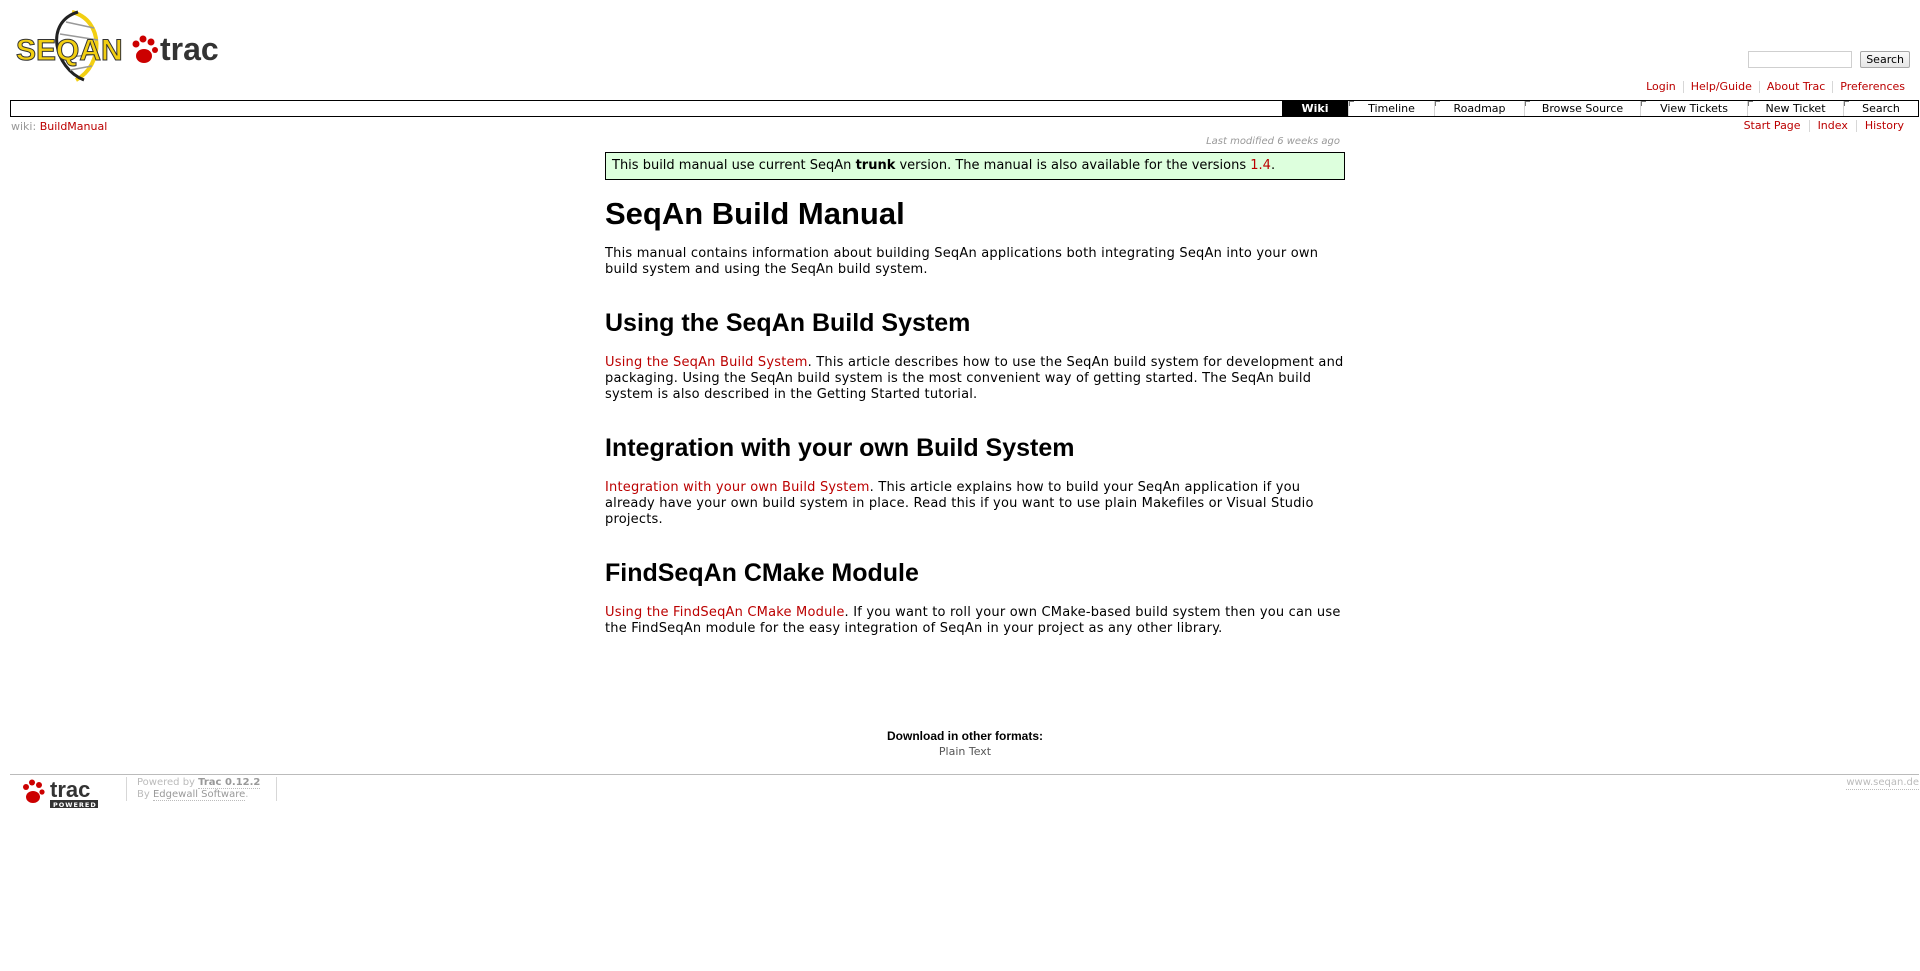 This screenshot has height=971, width=1920. What do you see at coordinates (1883, 126) in the screenshot?
I see `history-link: History` at bounding box center [1883, 126].